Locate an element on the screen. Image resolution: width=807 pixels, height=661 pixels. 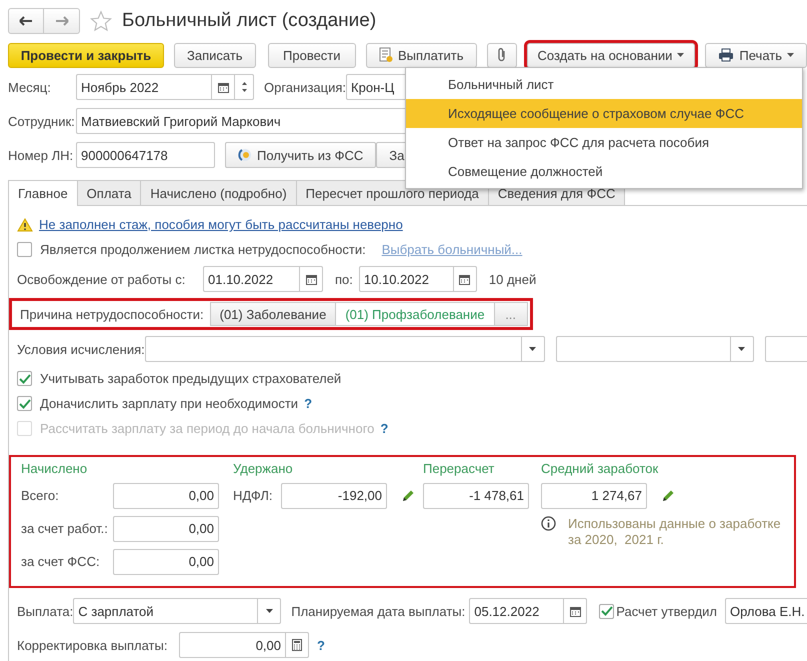
days-count: 10 дней is located at coordinates (512, 279).